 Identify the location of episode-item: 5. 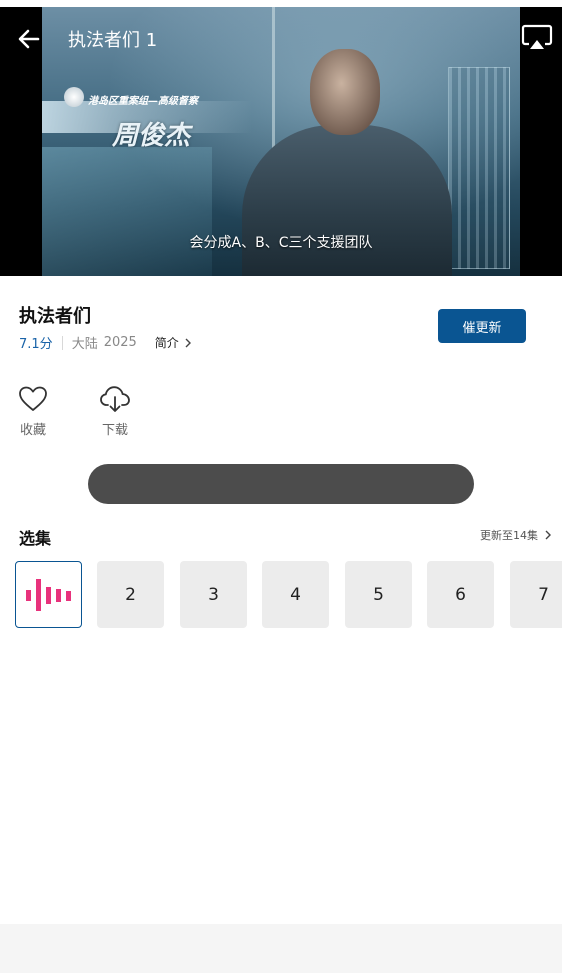
(378, 594).